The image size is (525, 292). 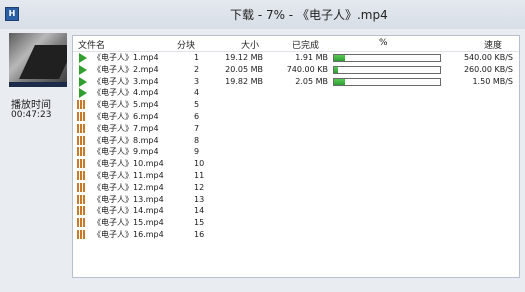 What do you see at coordinates (296, 105) in the screenshot?
I see `table-row: 《电子人》5.mp4 5` at bounding box center [296, 105].